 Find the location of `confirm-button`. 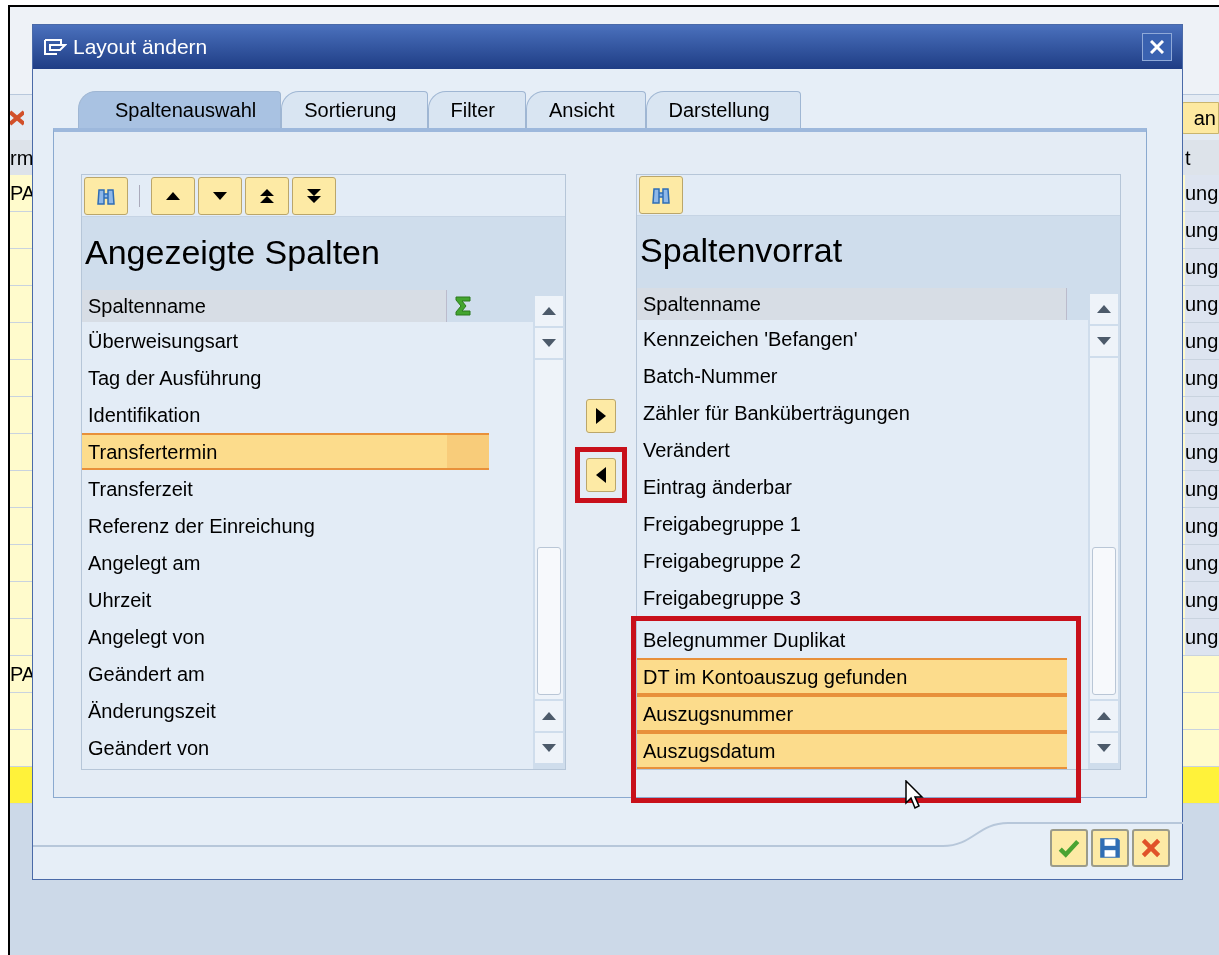

confirm-button is located at coordinates (1069, 848).